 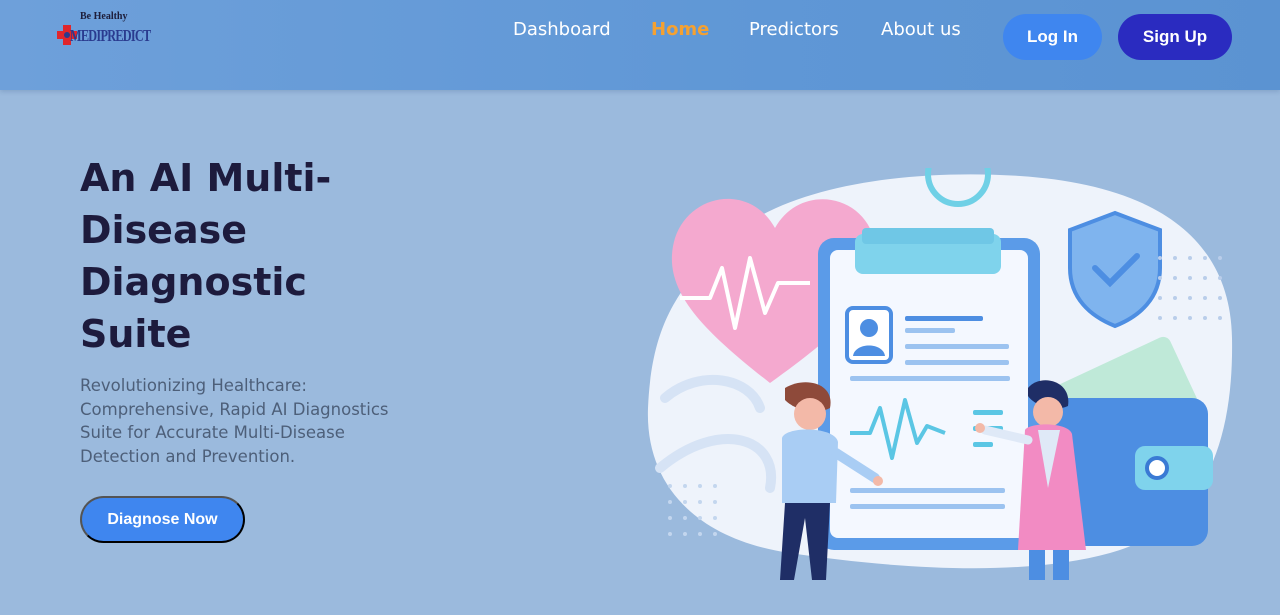 What do you see at coordinates (1052, 37) in the screenshot?
I see `login-button: Log In` at bounding box center [1052, 37].